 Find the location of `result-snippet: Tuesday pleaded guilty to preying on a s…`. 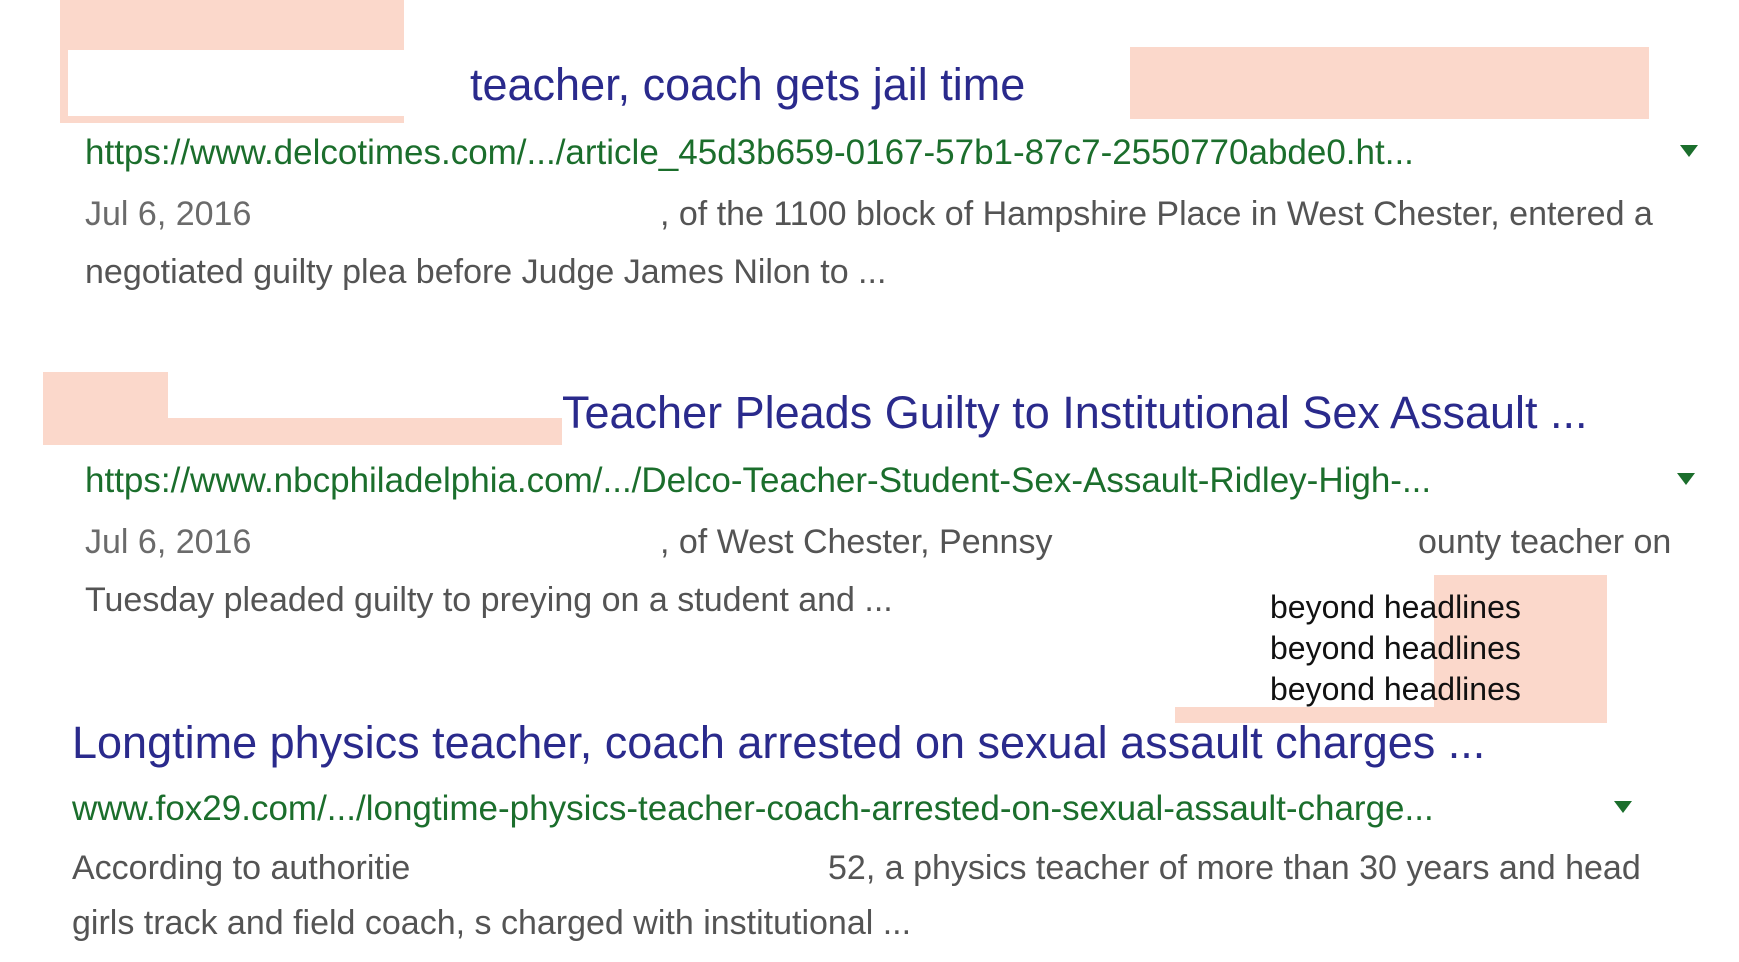

result-snippet: Tuesday pleaded guilty to preying on a s… is located at coordinates (489, 600).